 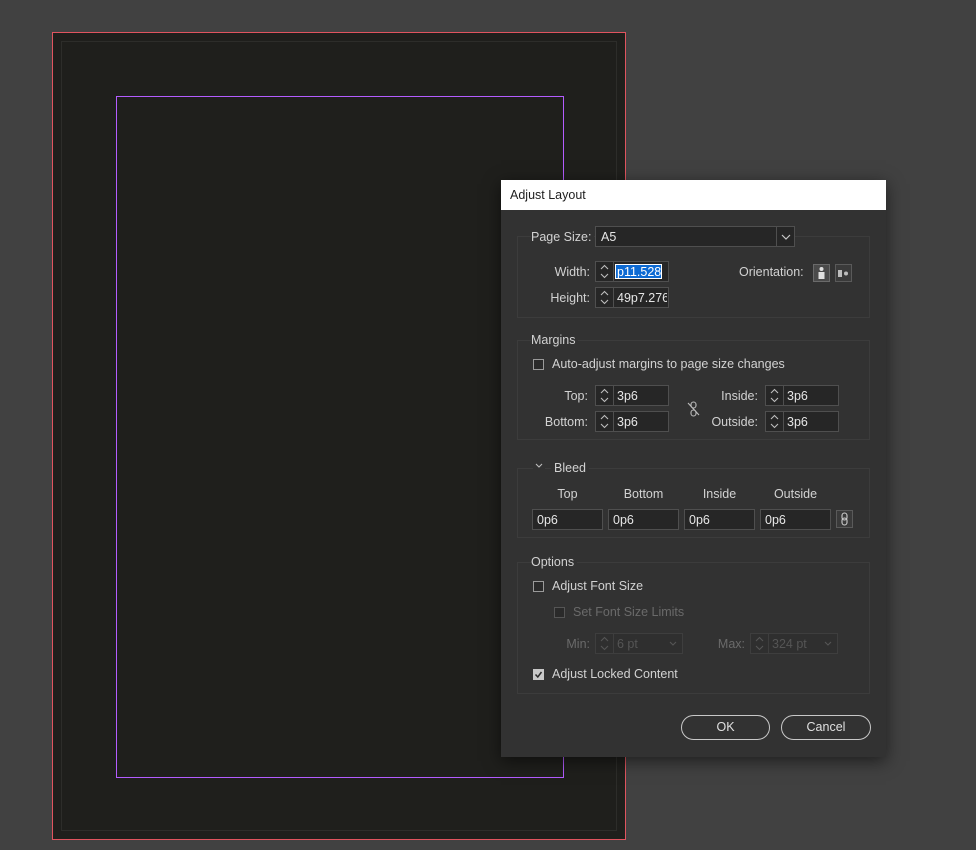 I want to click on auto-adjust-margins-checkbox, so click(x=538, y=364).